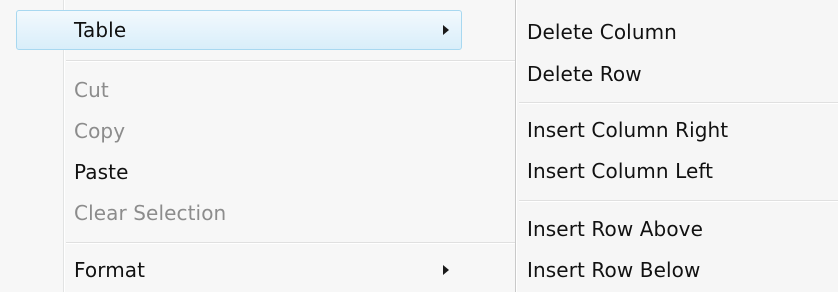 Image resolution: width=838 pixels, height=292 pixels. Describe the element at coordinates (615, 229) in the screenshot. I see `submenu-item-insert-row-above-label: Insert Row Above` at that location.